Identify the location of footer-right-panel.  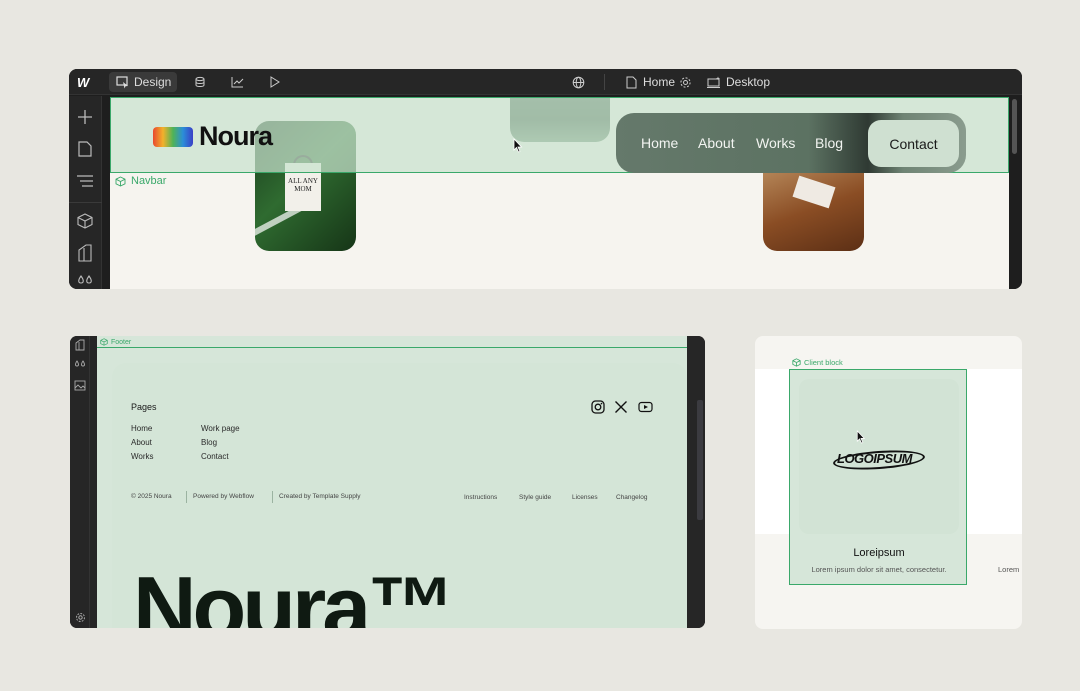
(696, 482).